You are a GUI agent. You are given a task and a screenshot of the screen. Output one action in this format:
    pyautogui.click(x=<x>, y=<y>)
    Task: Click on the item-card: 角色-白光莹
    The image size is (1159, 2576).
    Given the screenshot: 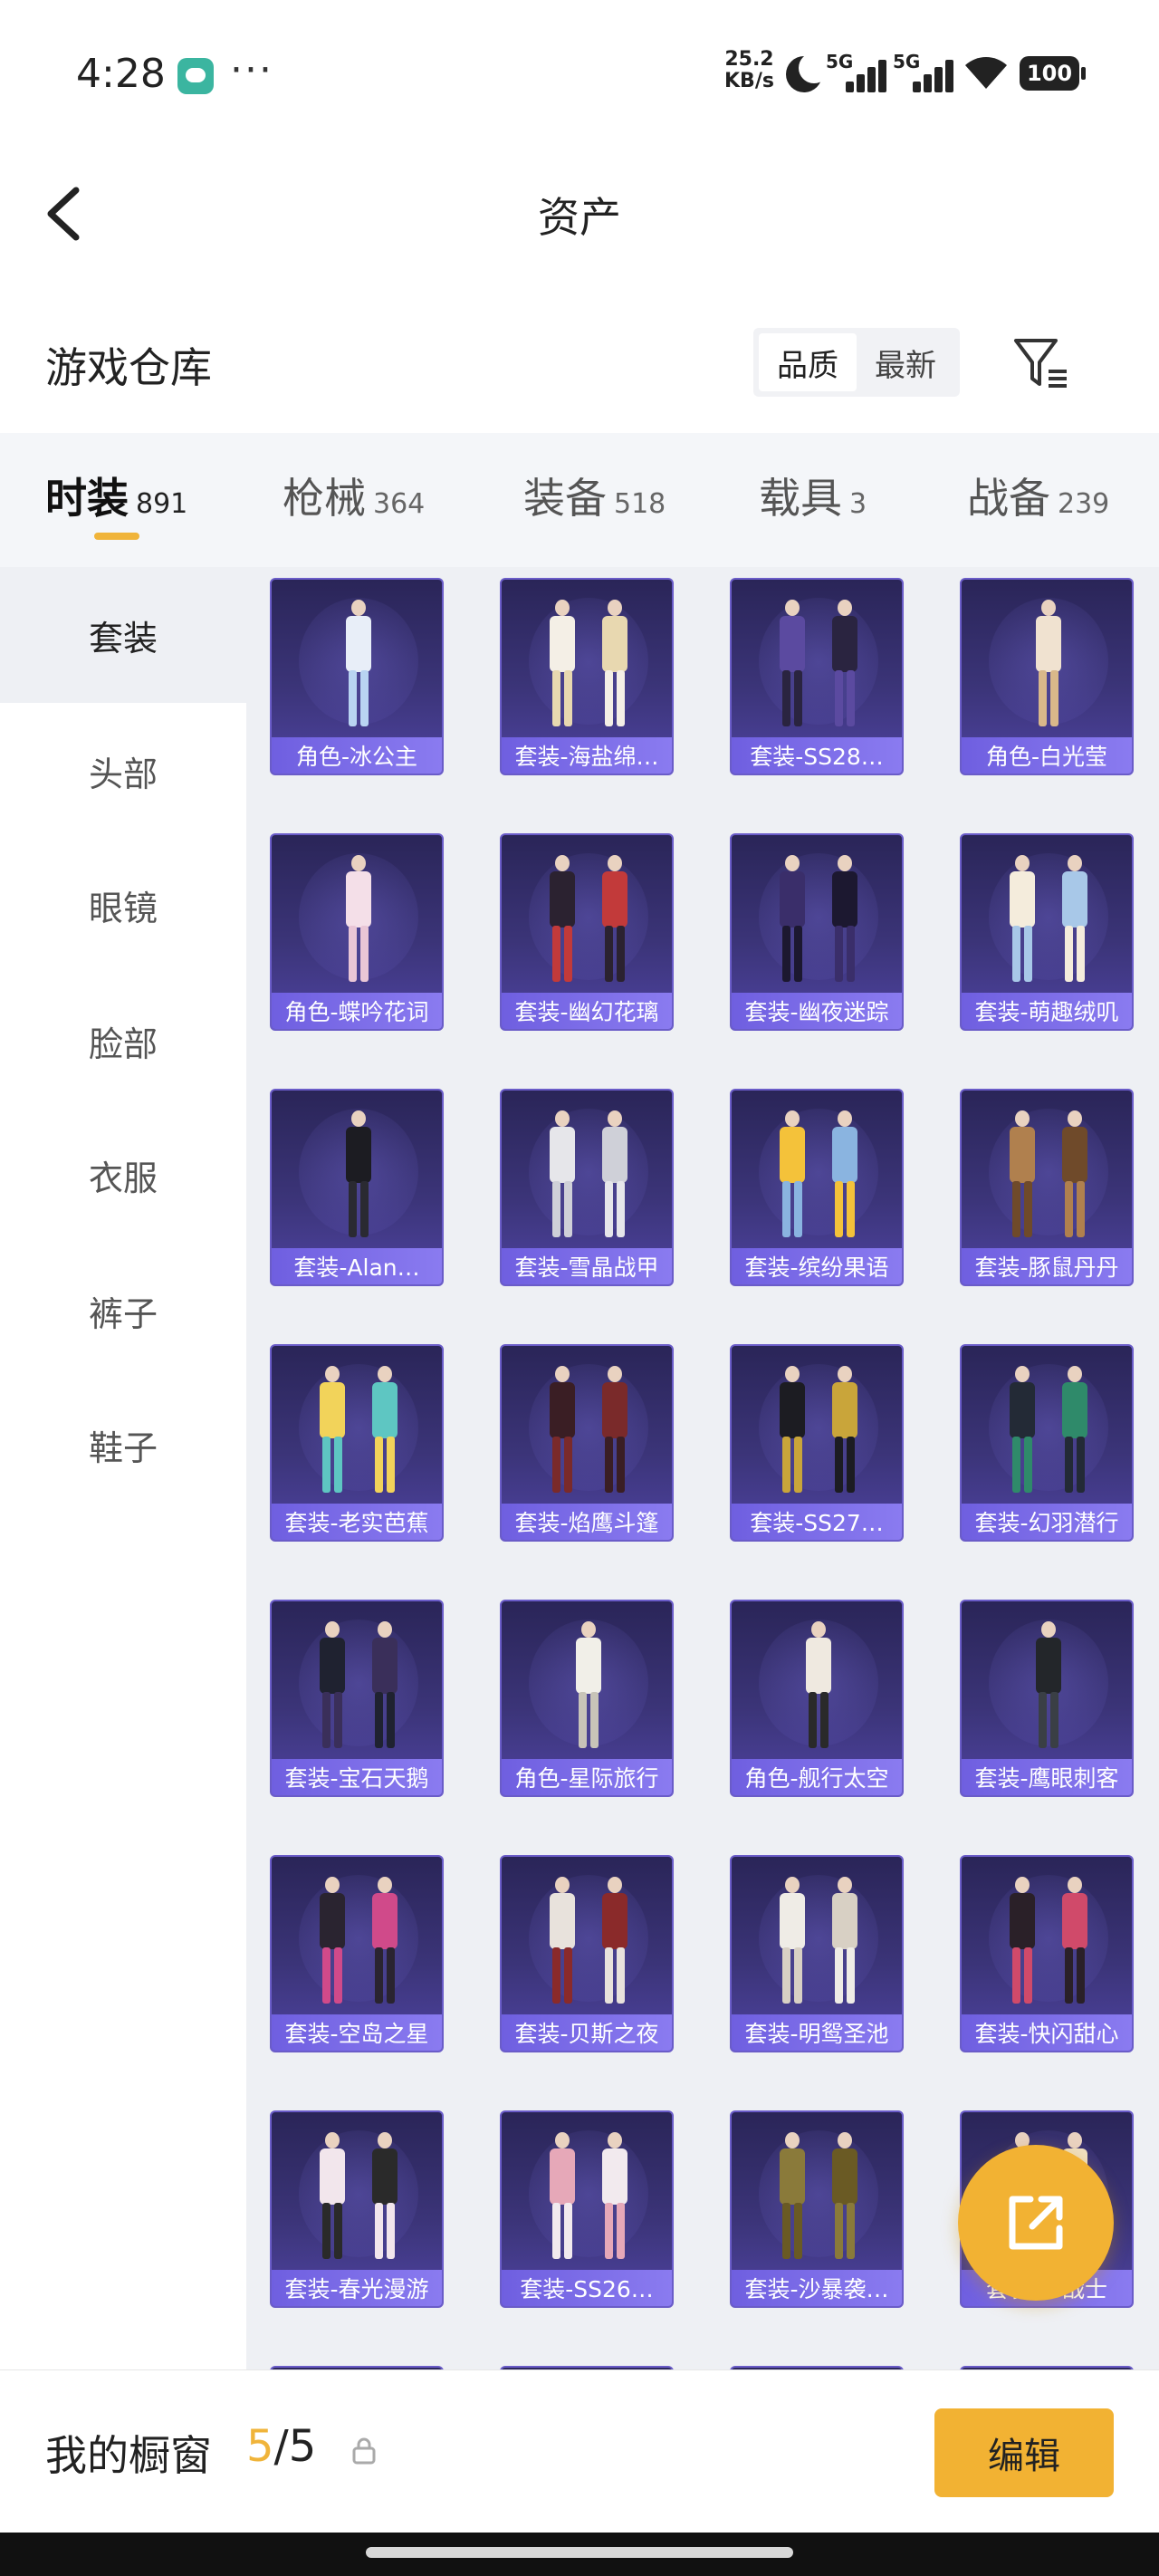 What is the action you would take?
    pyautogui.click(x=1047, y=676)
    